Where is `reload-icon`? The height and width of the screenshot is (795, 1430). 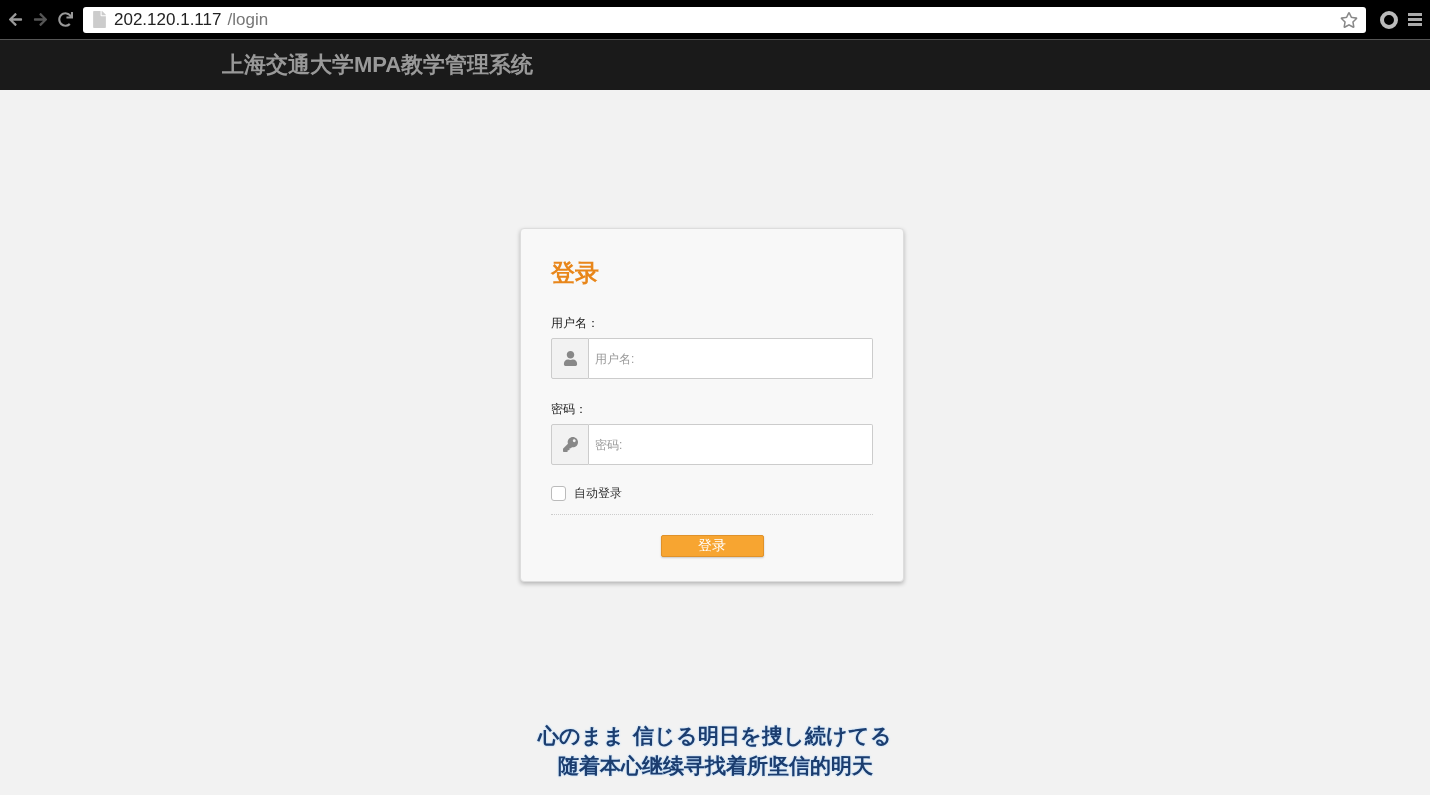
reload-icon is located at coordinates (65, 19).